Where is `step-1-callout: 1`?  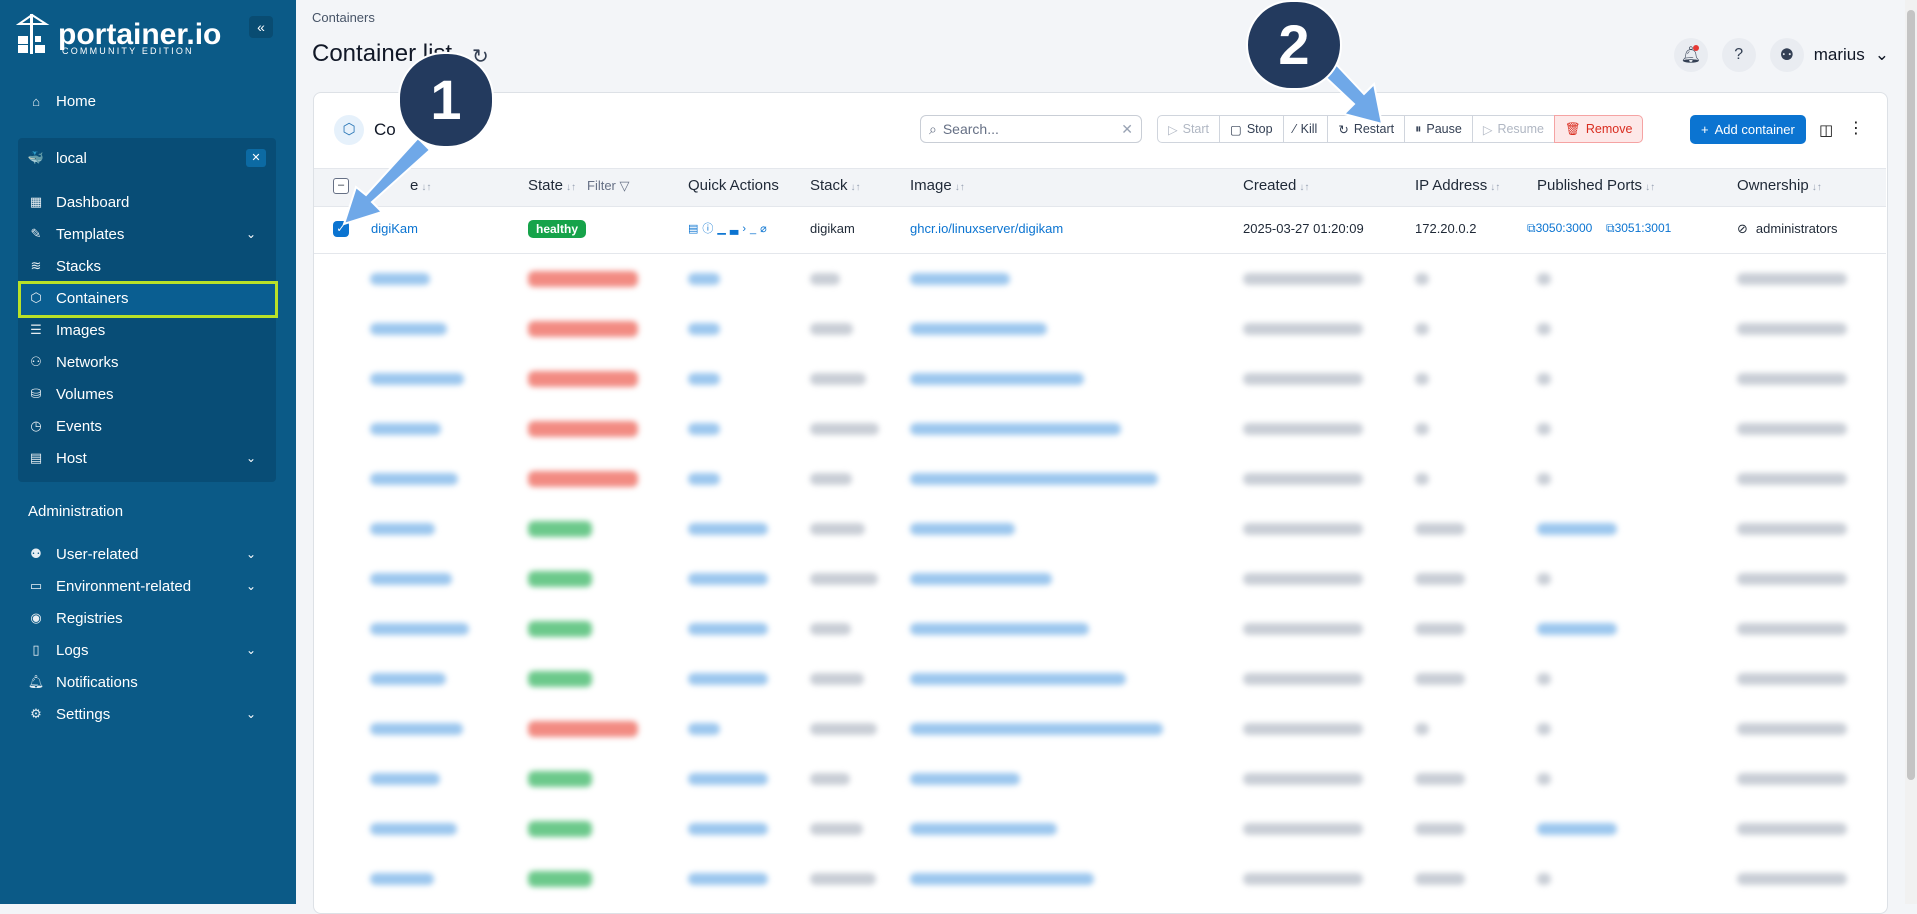 step-1-callout: 1 is located at coordinates (446, 100).